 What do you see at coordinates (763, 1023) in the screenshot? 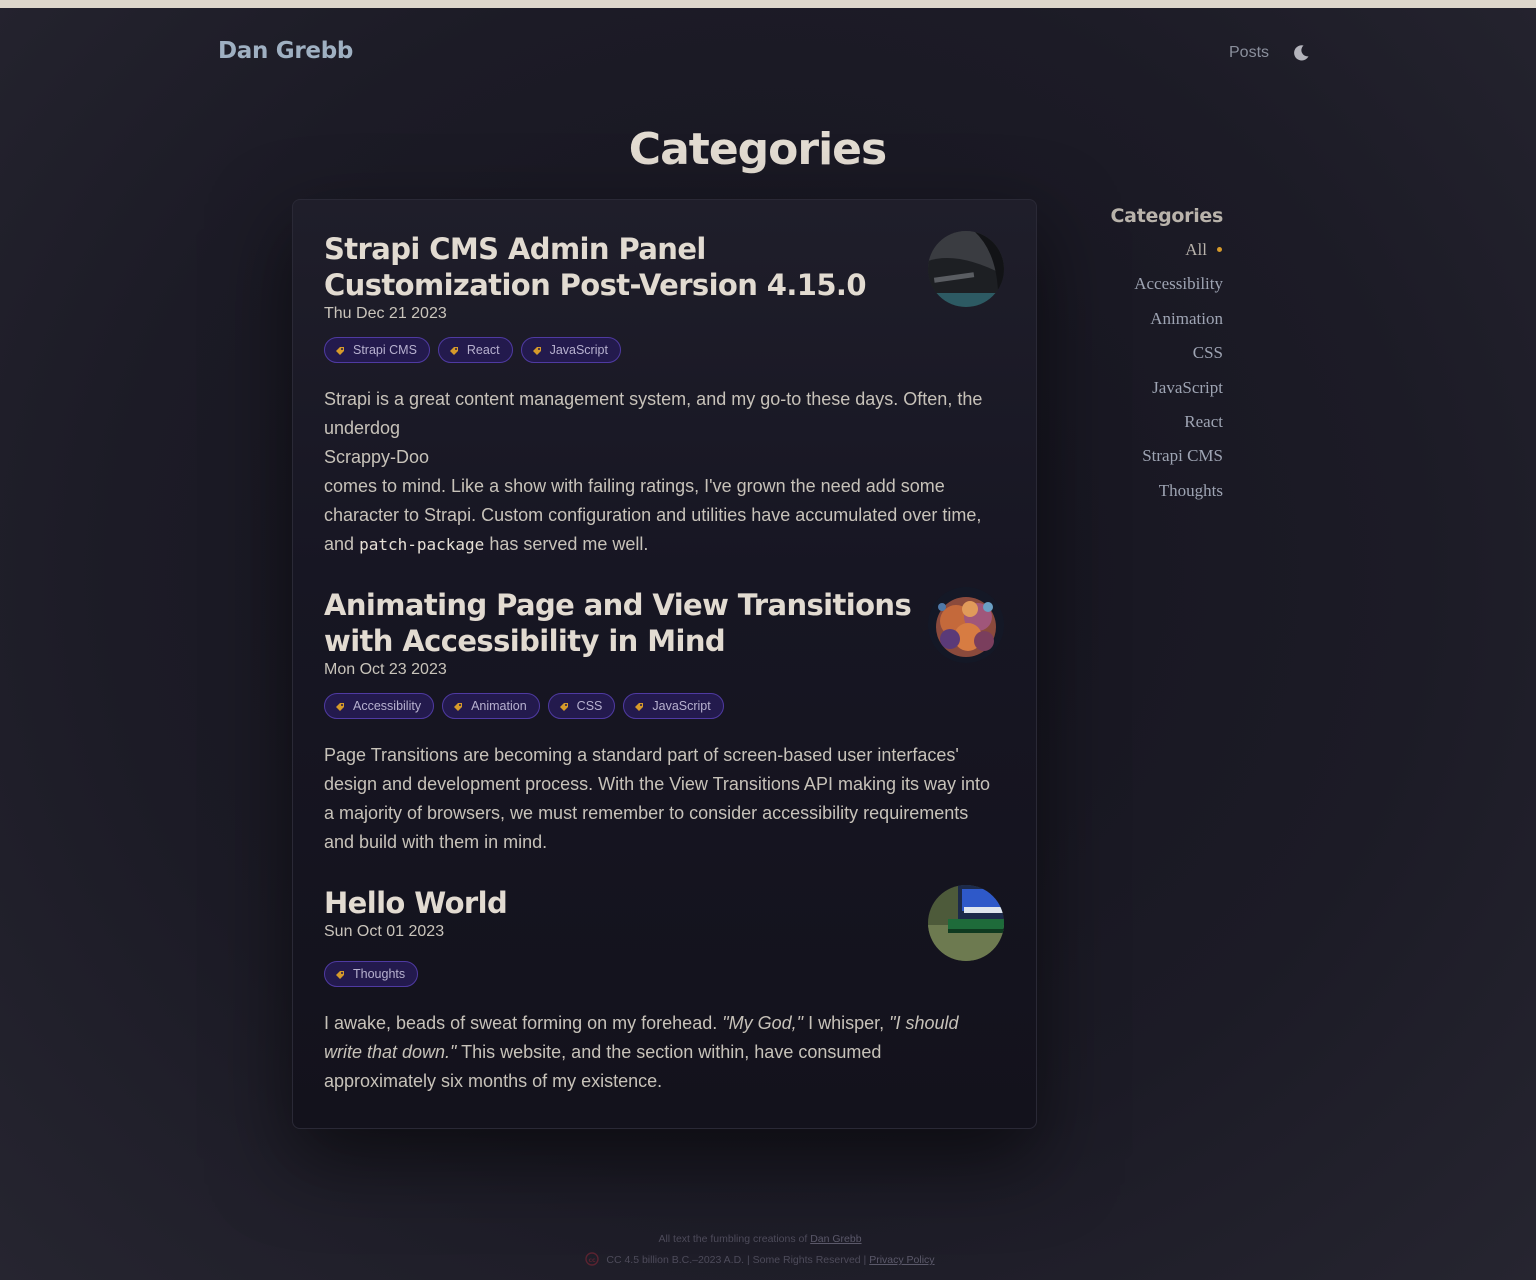
I see `excerpt-emphasis: "My God,"` at bounding box center [763, 1023].